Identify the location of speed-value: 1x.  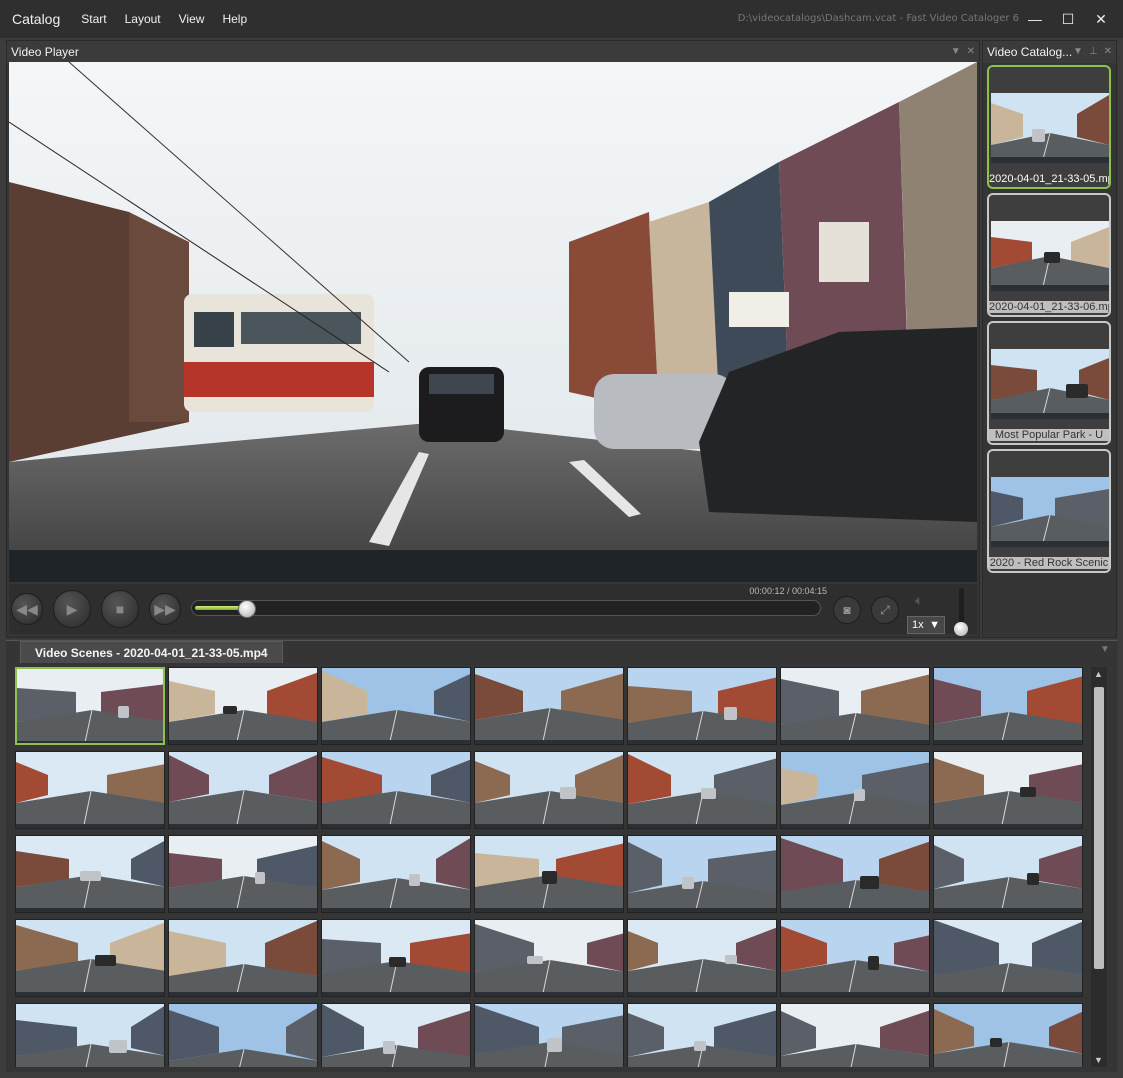
(918, 625).